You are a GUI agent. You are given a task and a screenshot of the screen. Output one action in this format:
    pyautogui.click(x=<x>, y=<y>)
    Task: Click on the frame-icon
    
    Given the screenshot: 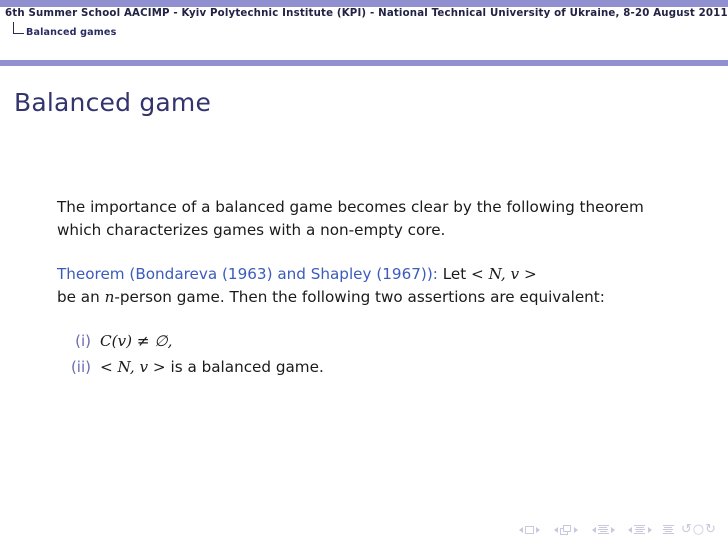 What is the action you would take?
    pyautogui.click(x=565, y=529)
    